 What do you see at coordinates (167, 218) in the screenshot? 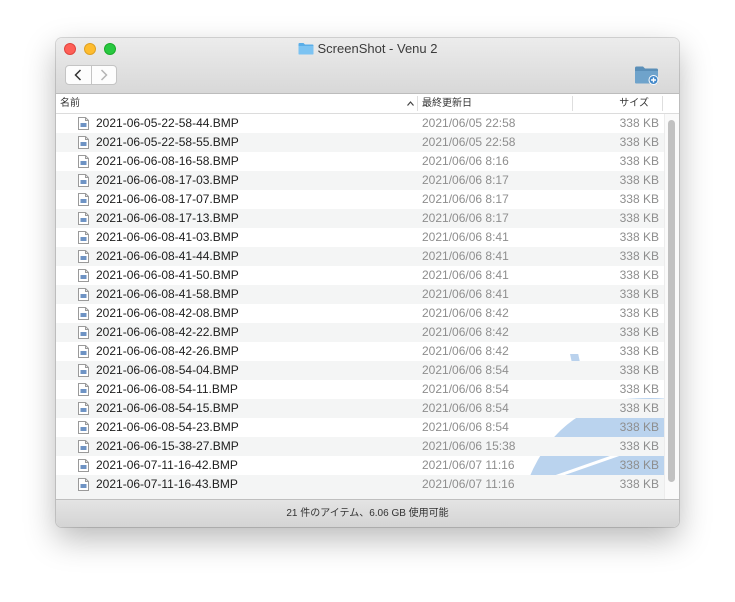
I see `file-name: 2021-06-06-08-17-13.BMP` at bounding box center [167, 218].